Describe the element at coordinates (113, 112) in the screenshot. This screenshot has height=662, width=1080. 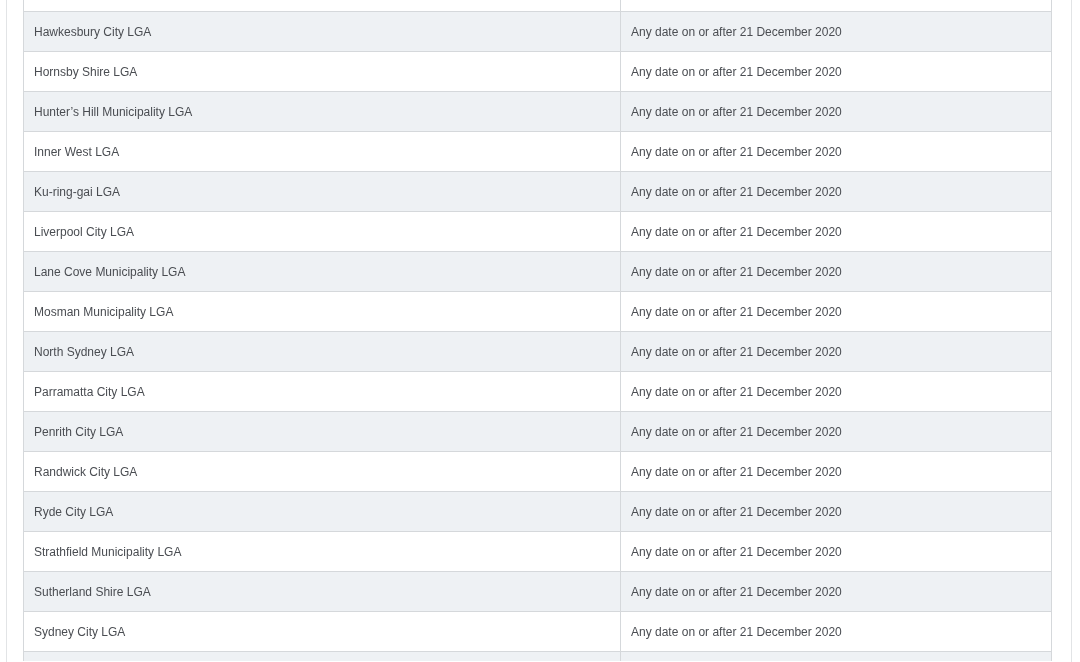
I see `table-cell-text: Hunter’s Hill Municipality LGA` at that location.